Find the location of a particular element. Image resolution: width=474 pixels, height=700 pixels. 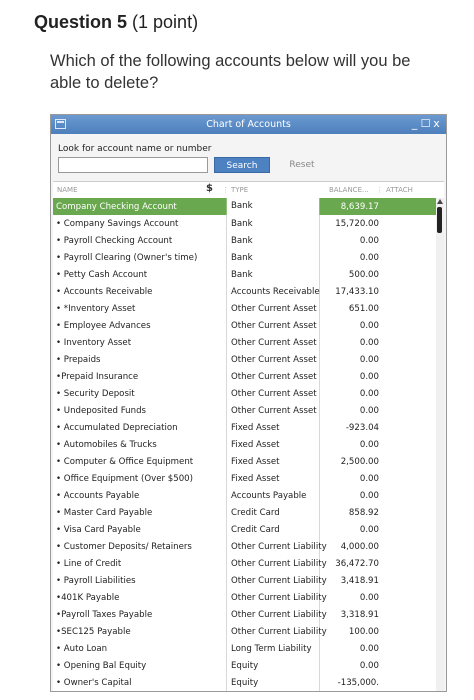

account-balance: 651.00 is located at coordinates (363, 309).